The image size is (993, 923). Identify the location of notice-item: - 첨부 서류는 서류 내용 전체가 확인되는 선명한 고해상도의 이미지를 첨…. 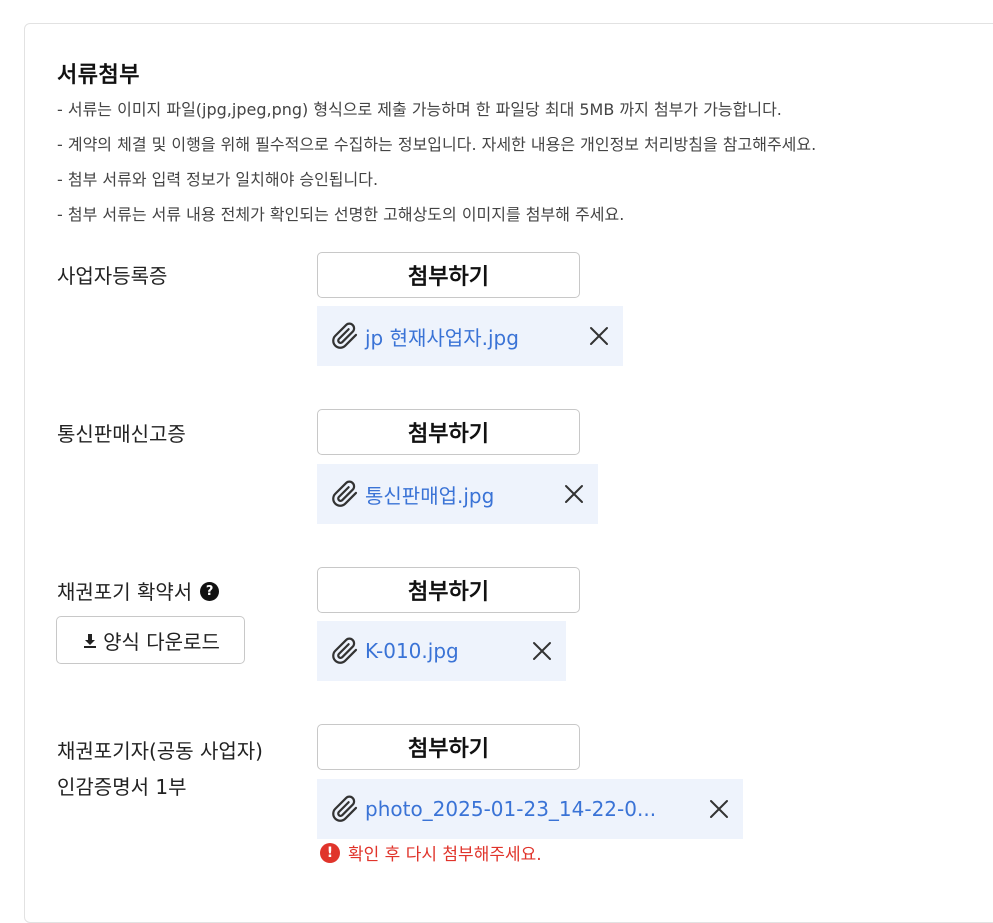
(341, 214).